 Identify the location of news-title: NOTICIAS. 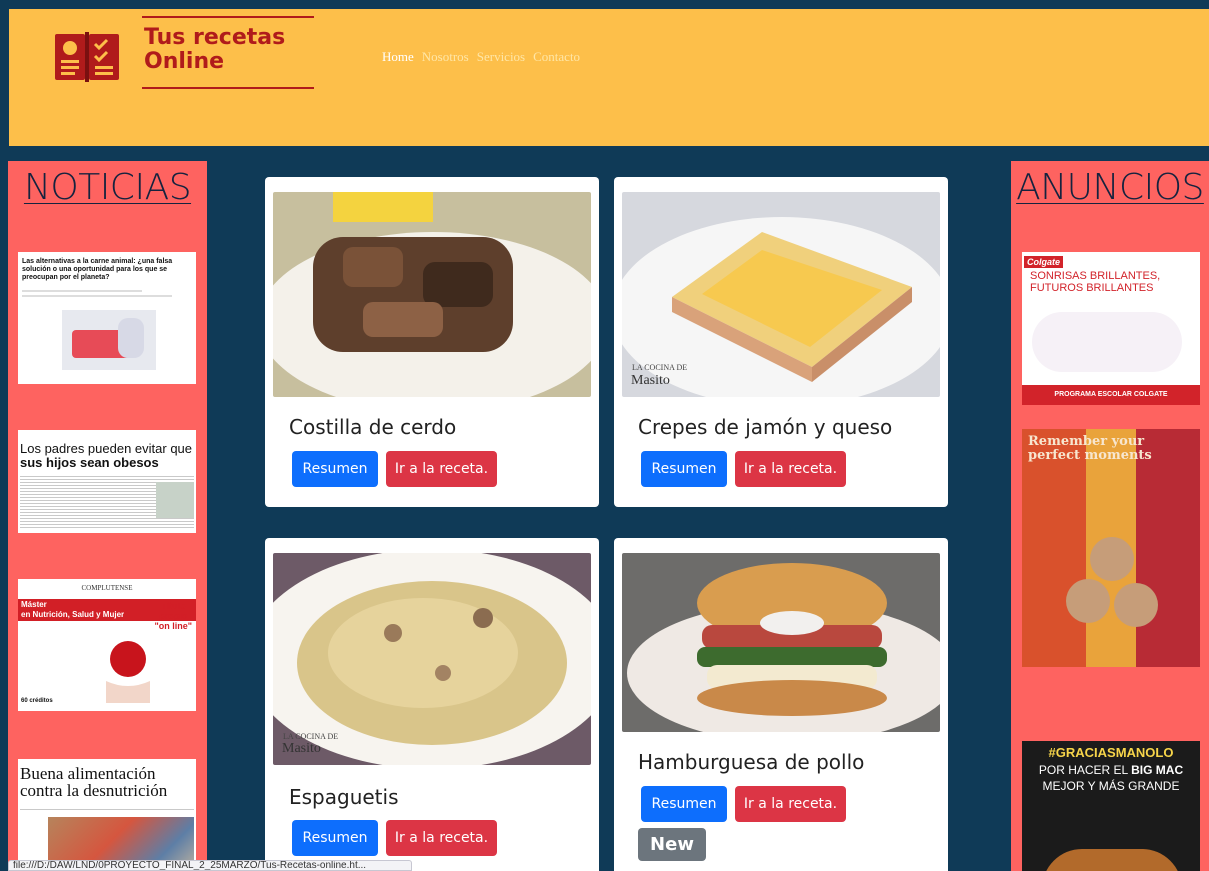
(107, 187).